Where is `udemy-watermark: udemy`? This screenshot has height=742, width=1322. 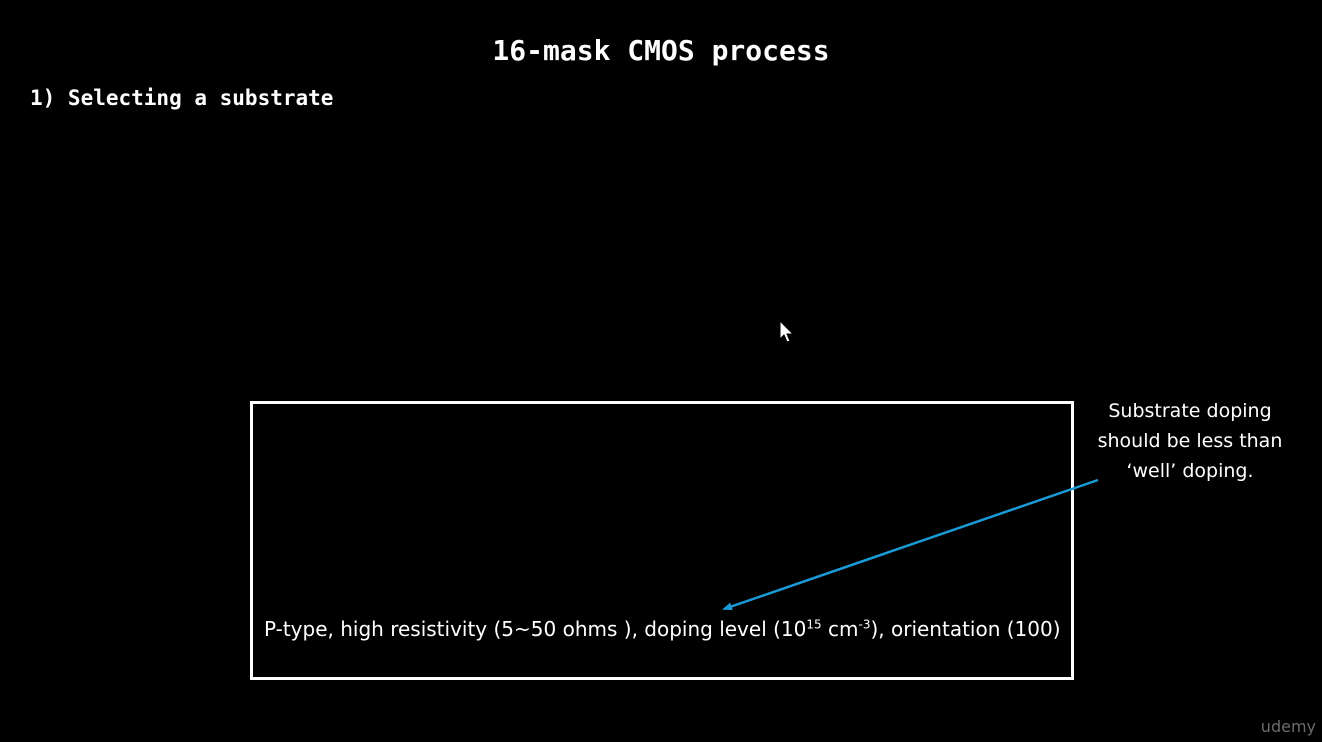
udemy-watermark: udemy is located at coordinates (1288, 726).